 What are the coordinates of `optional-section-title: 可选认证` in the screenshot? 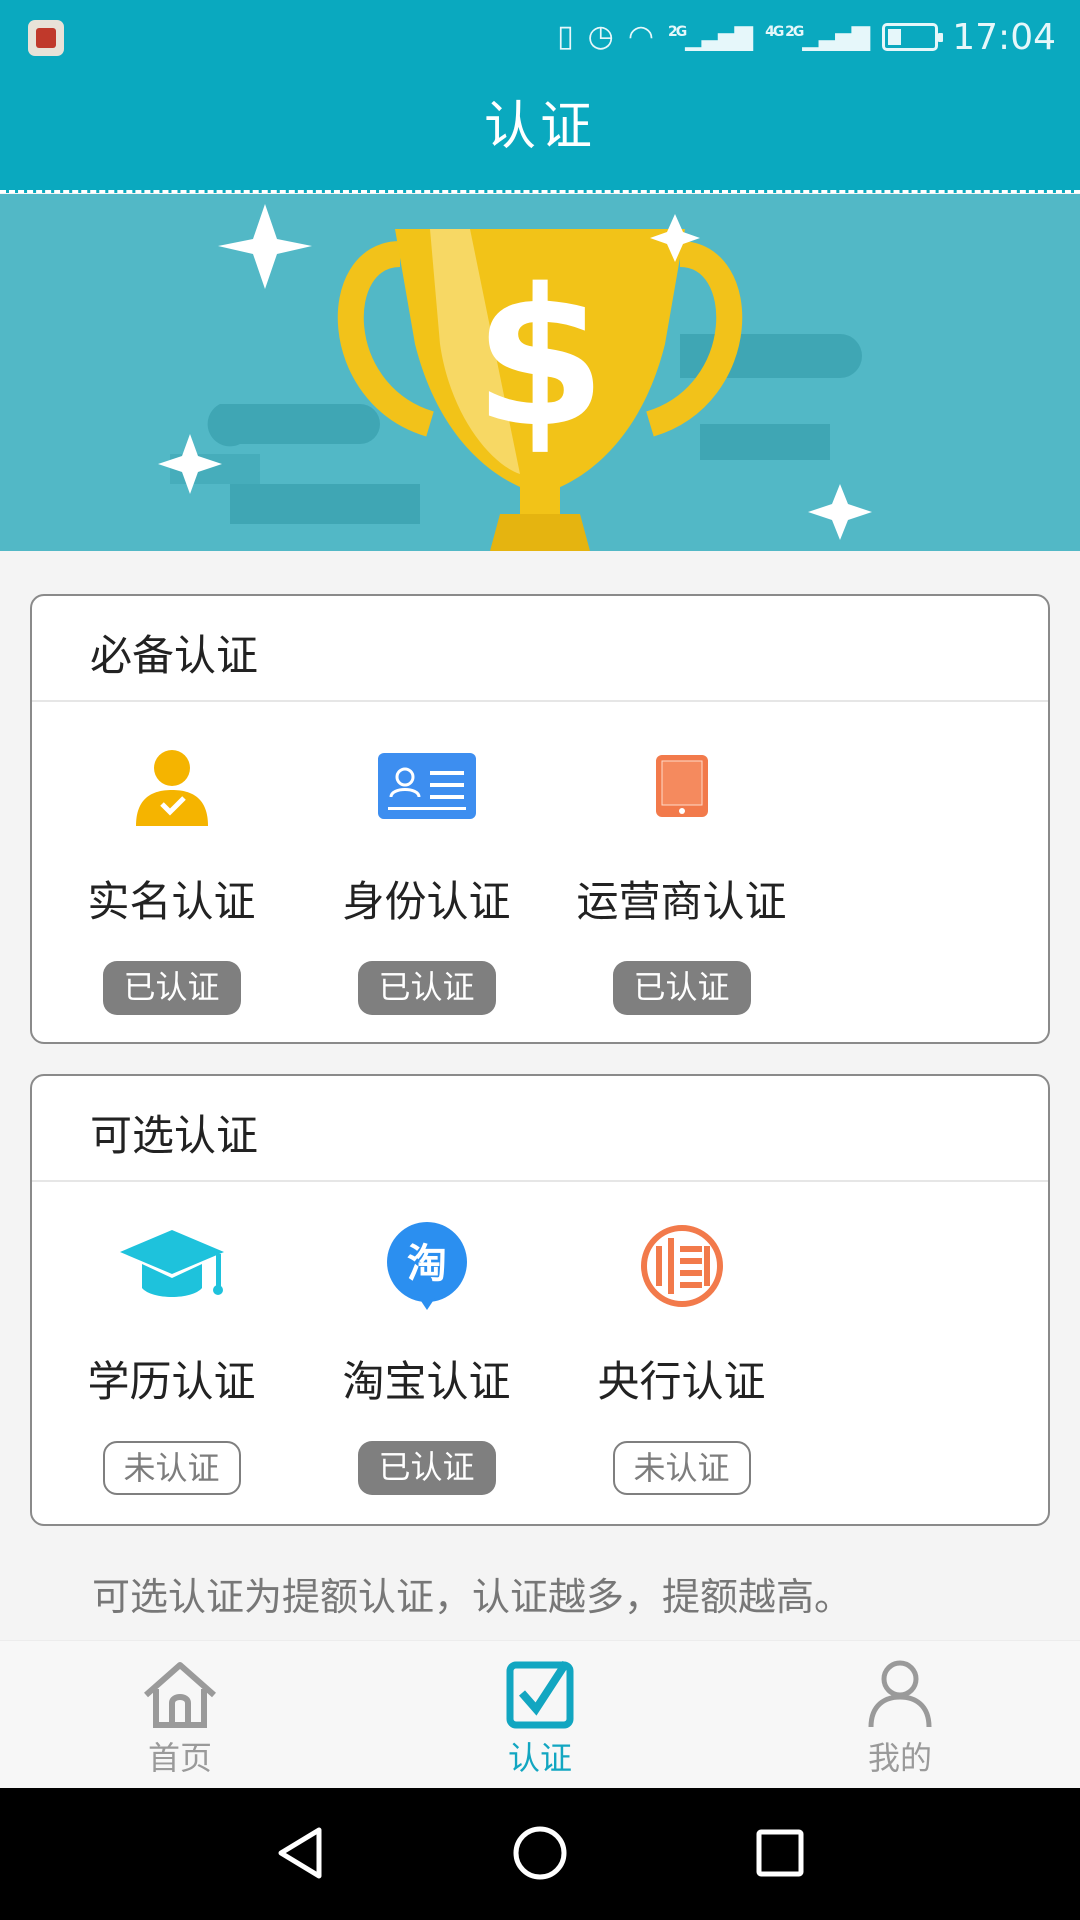 It's located at (174, 1135).